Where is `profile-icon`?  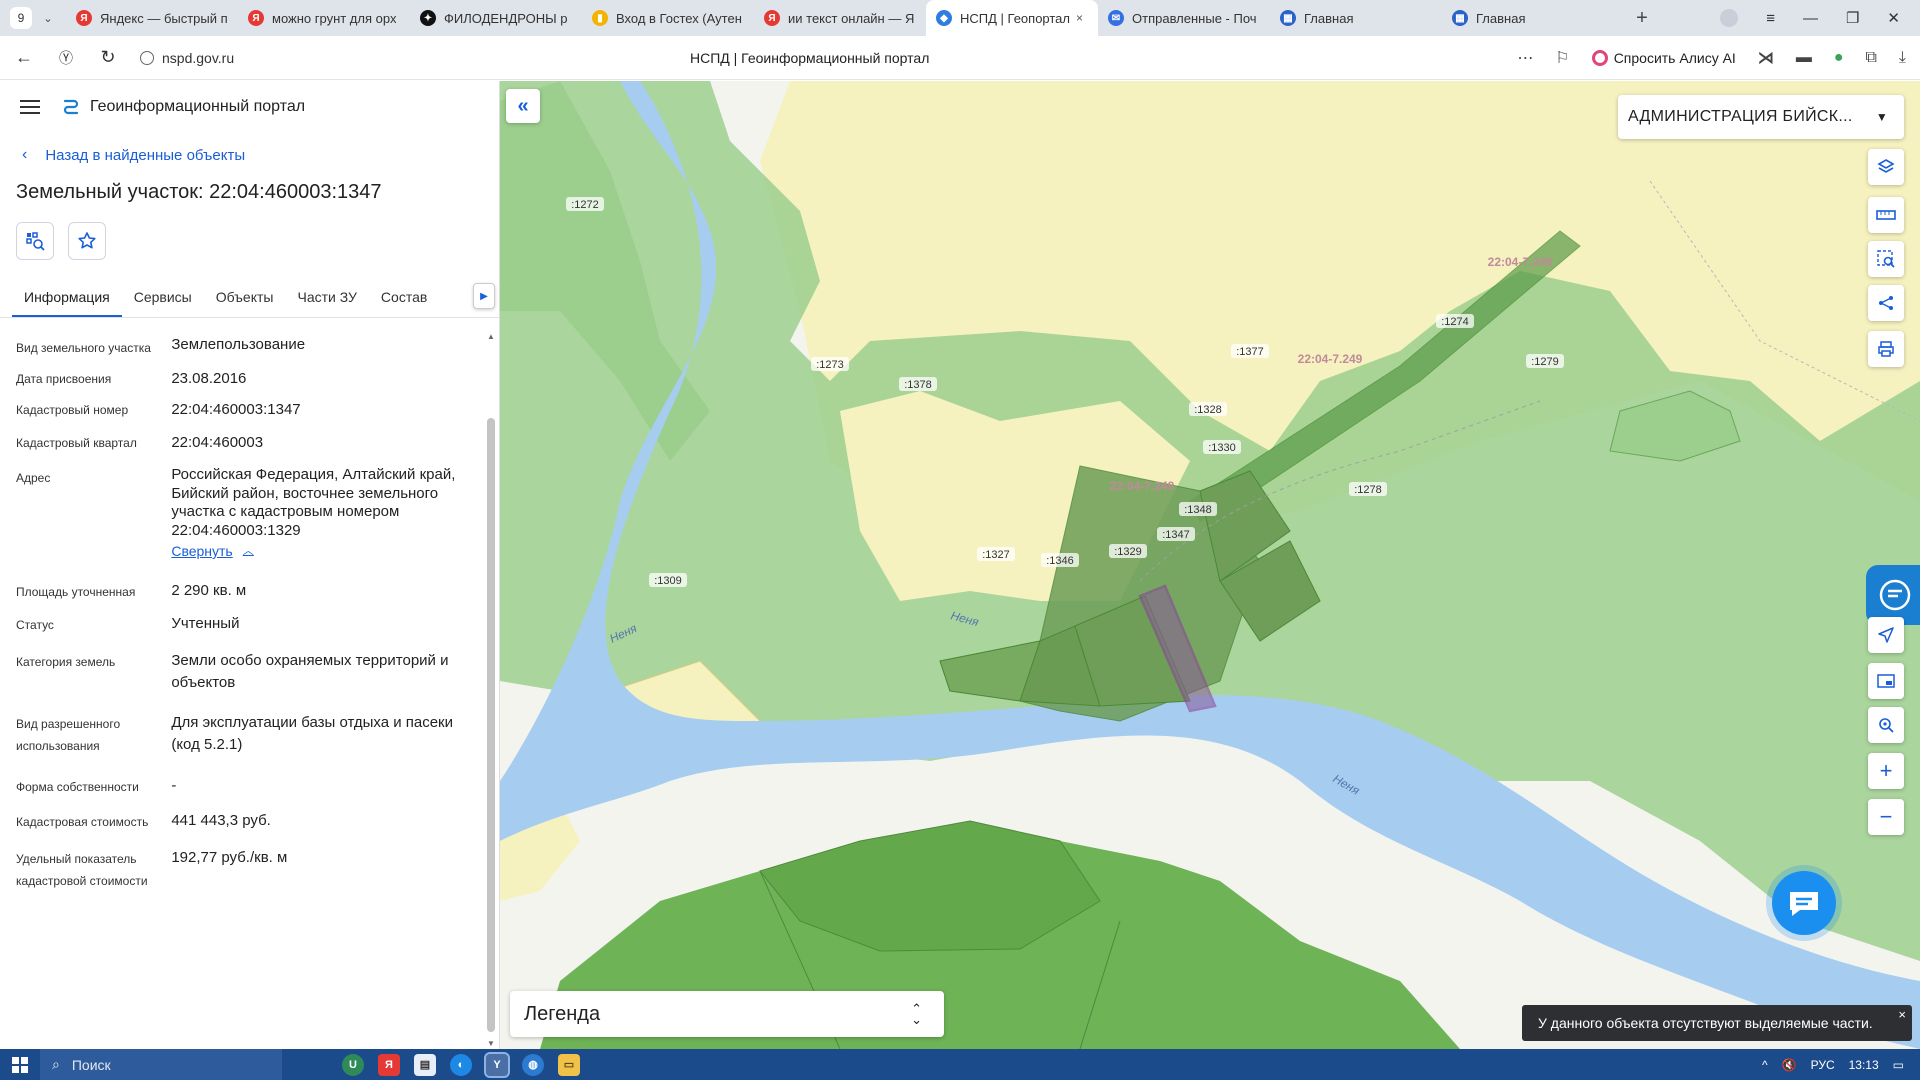 profile-icon is located at coordinates (1729, 18).